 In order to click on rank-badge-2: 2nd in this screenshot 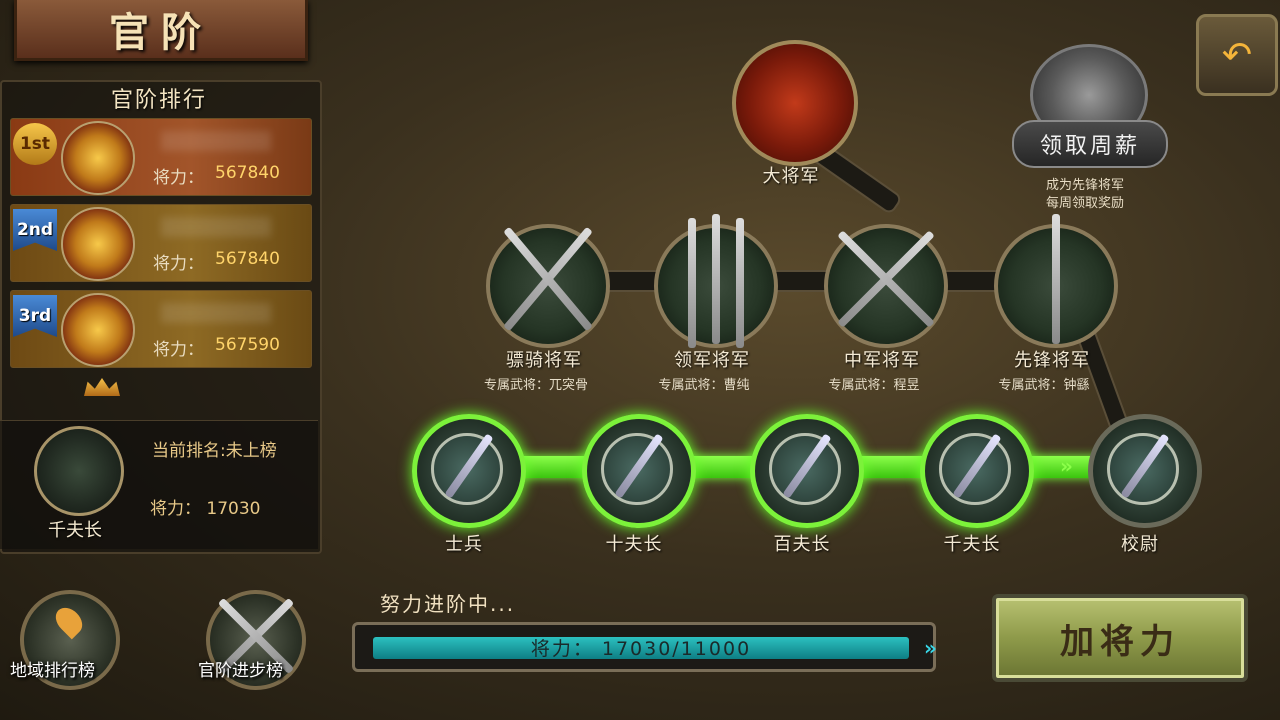, I will do `click(35, 230)`.